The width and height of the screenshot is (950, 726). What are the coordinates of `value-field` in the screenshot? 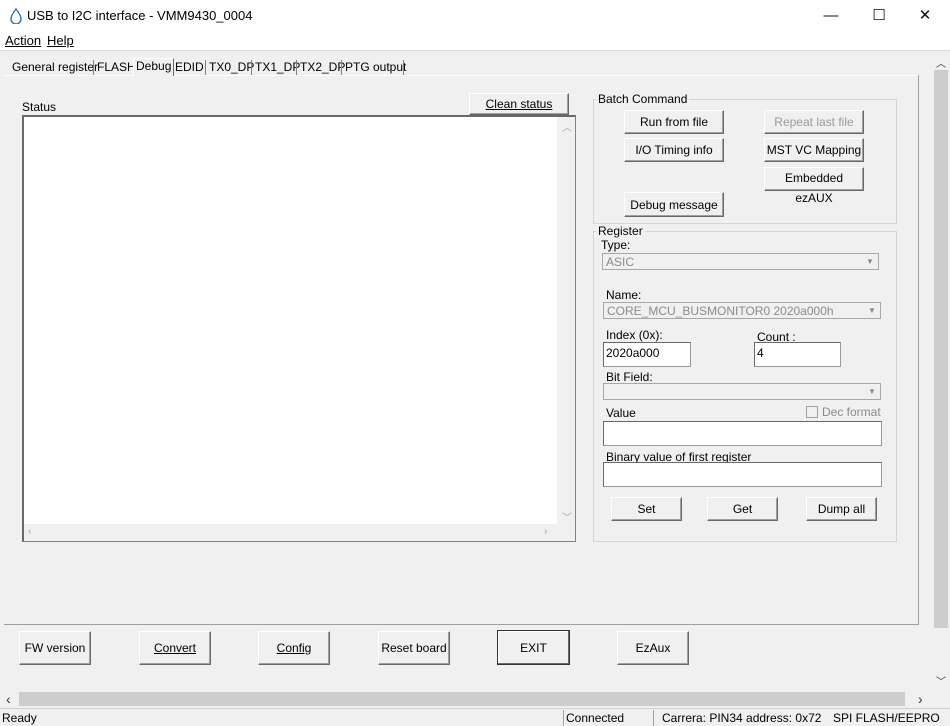 It's located at (742, 433).